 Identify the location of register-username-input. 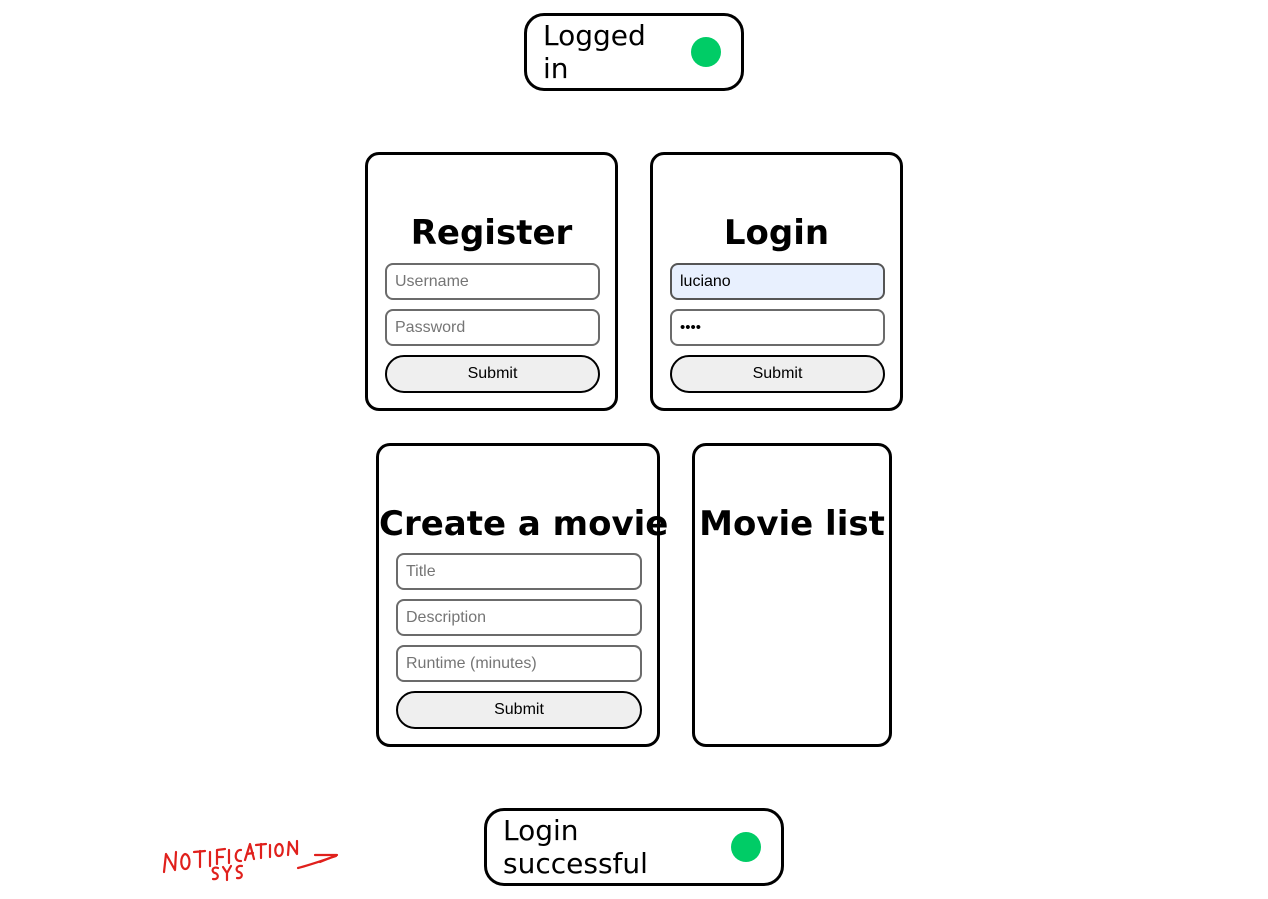
(492, 281).